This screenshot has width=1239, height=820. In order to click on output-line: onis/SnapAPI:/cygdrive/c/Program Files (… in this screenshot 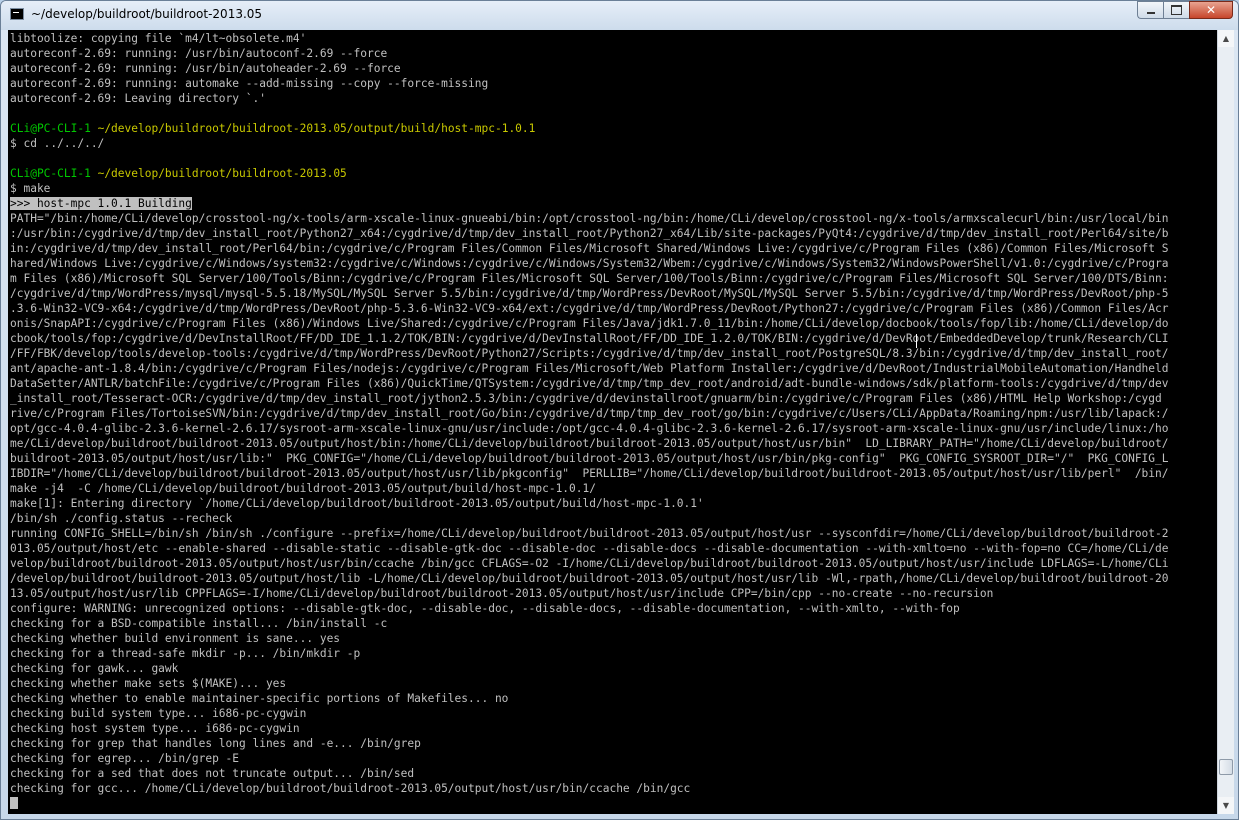, I will do `click(589, 323)`.